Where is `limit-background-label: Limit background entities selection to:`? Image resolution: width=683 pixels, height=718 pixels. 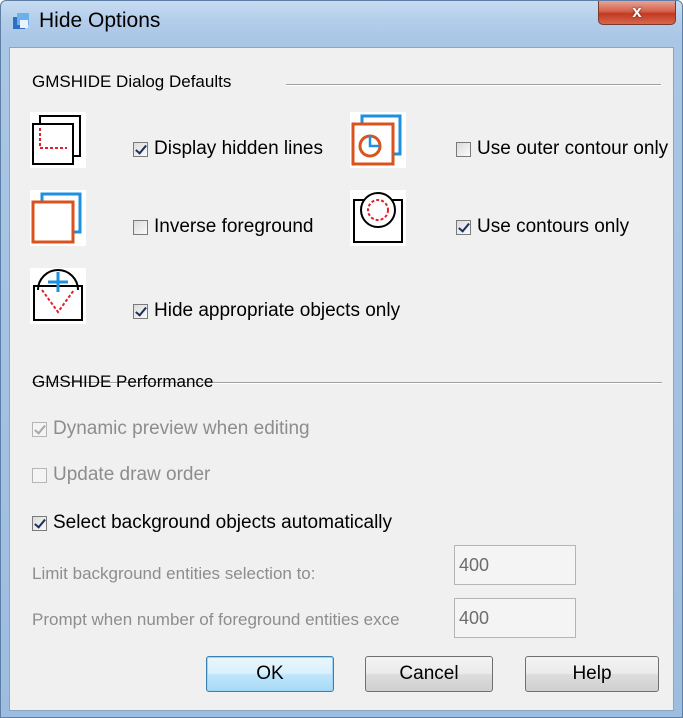 limit-background-label: Limit background entities selection to: is located at coordinates (174, 573).